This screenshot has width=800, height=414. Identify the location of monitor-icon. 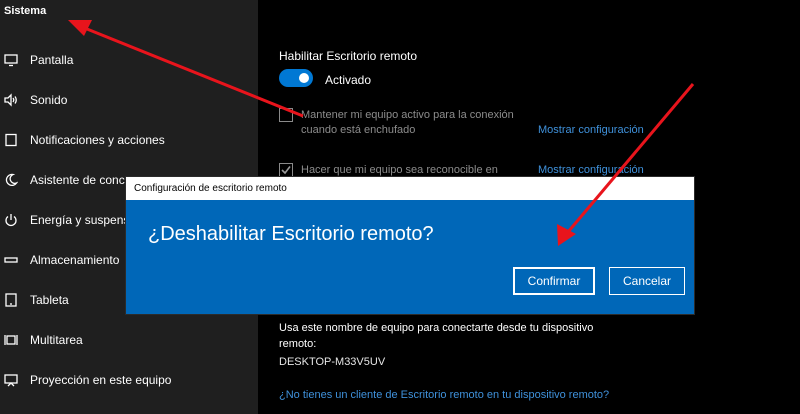
(11, 60).